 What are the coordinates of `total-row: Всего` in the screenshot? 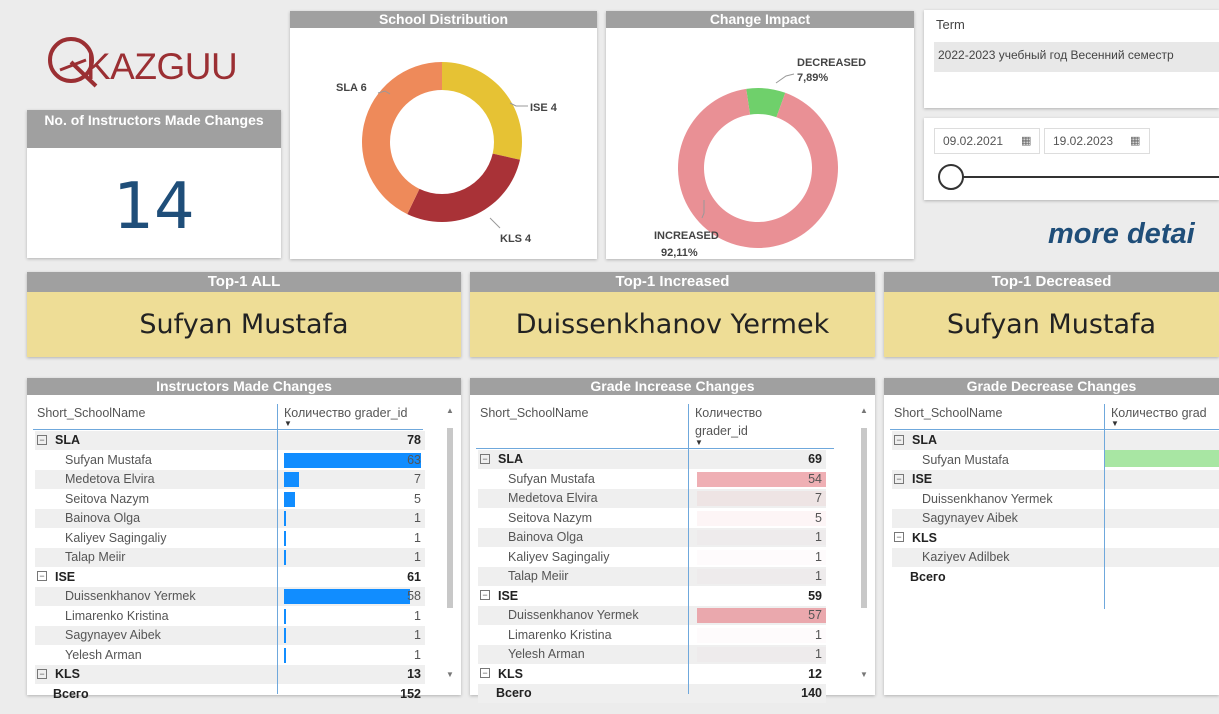 It's located at (1055, 577).